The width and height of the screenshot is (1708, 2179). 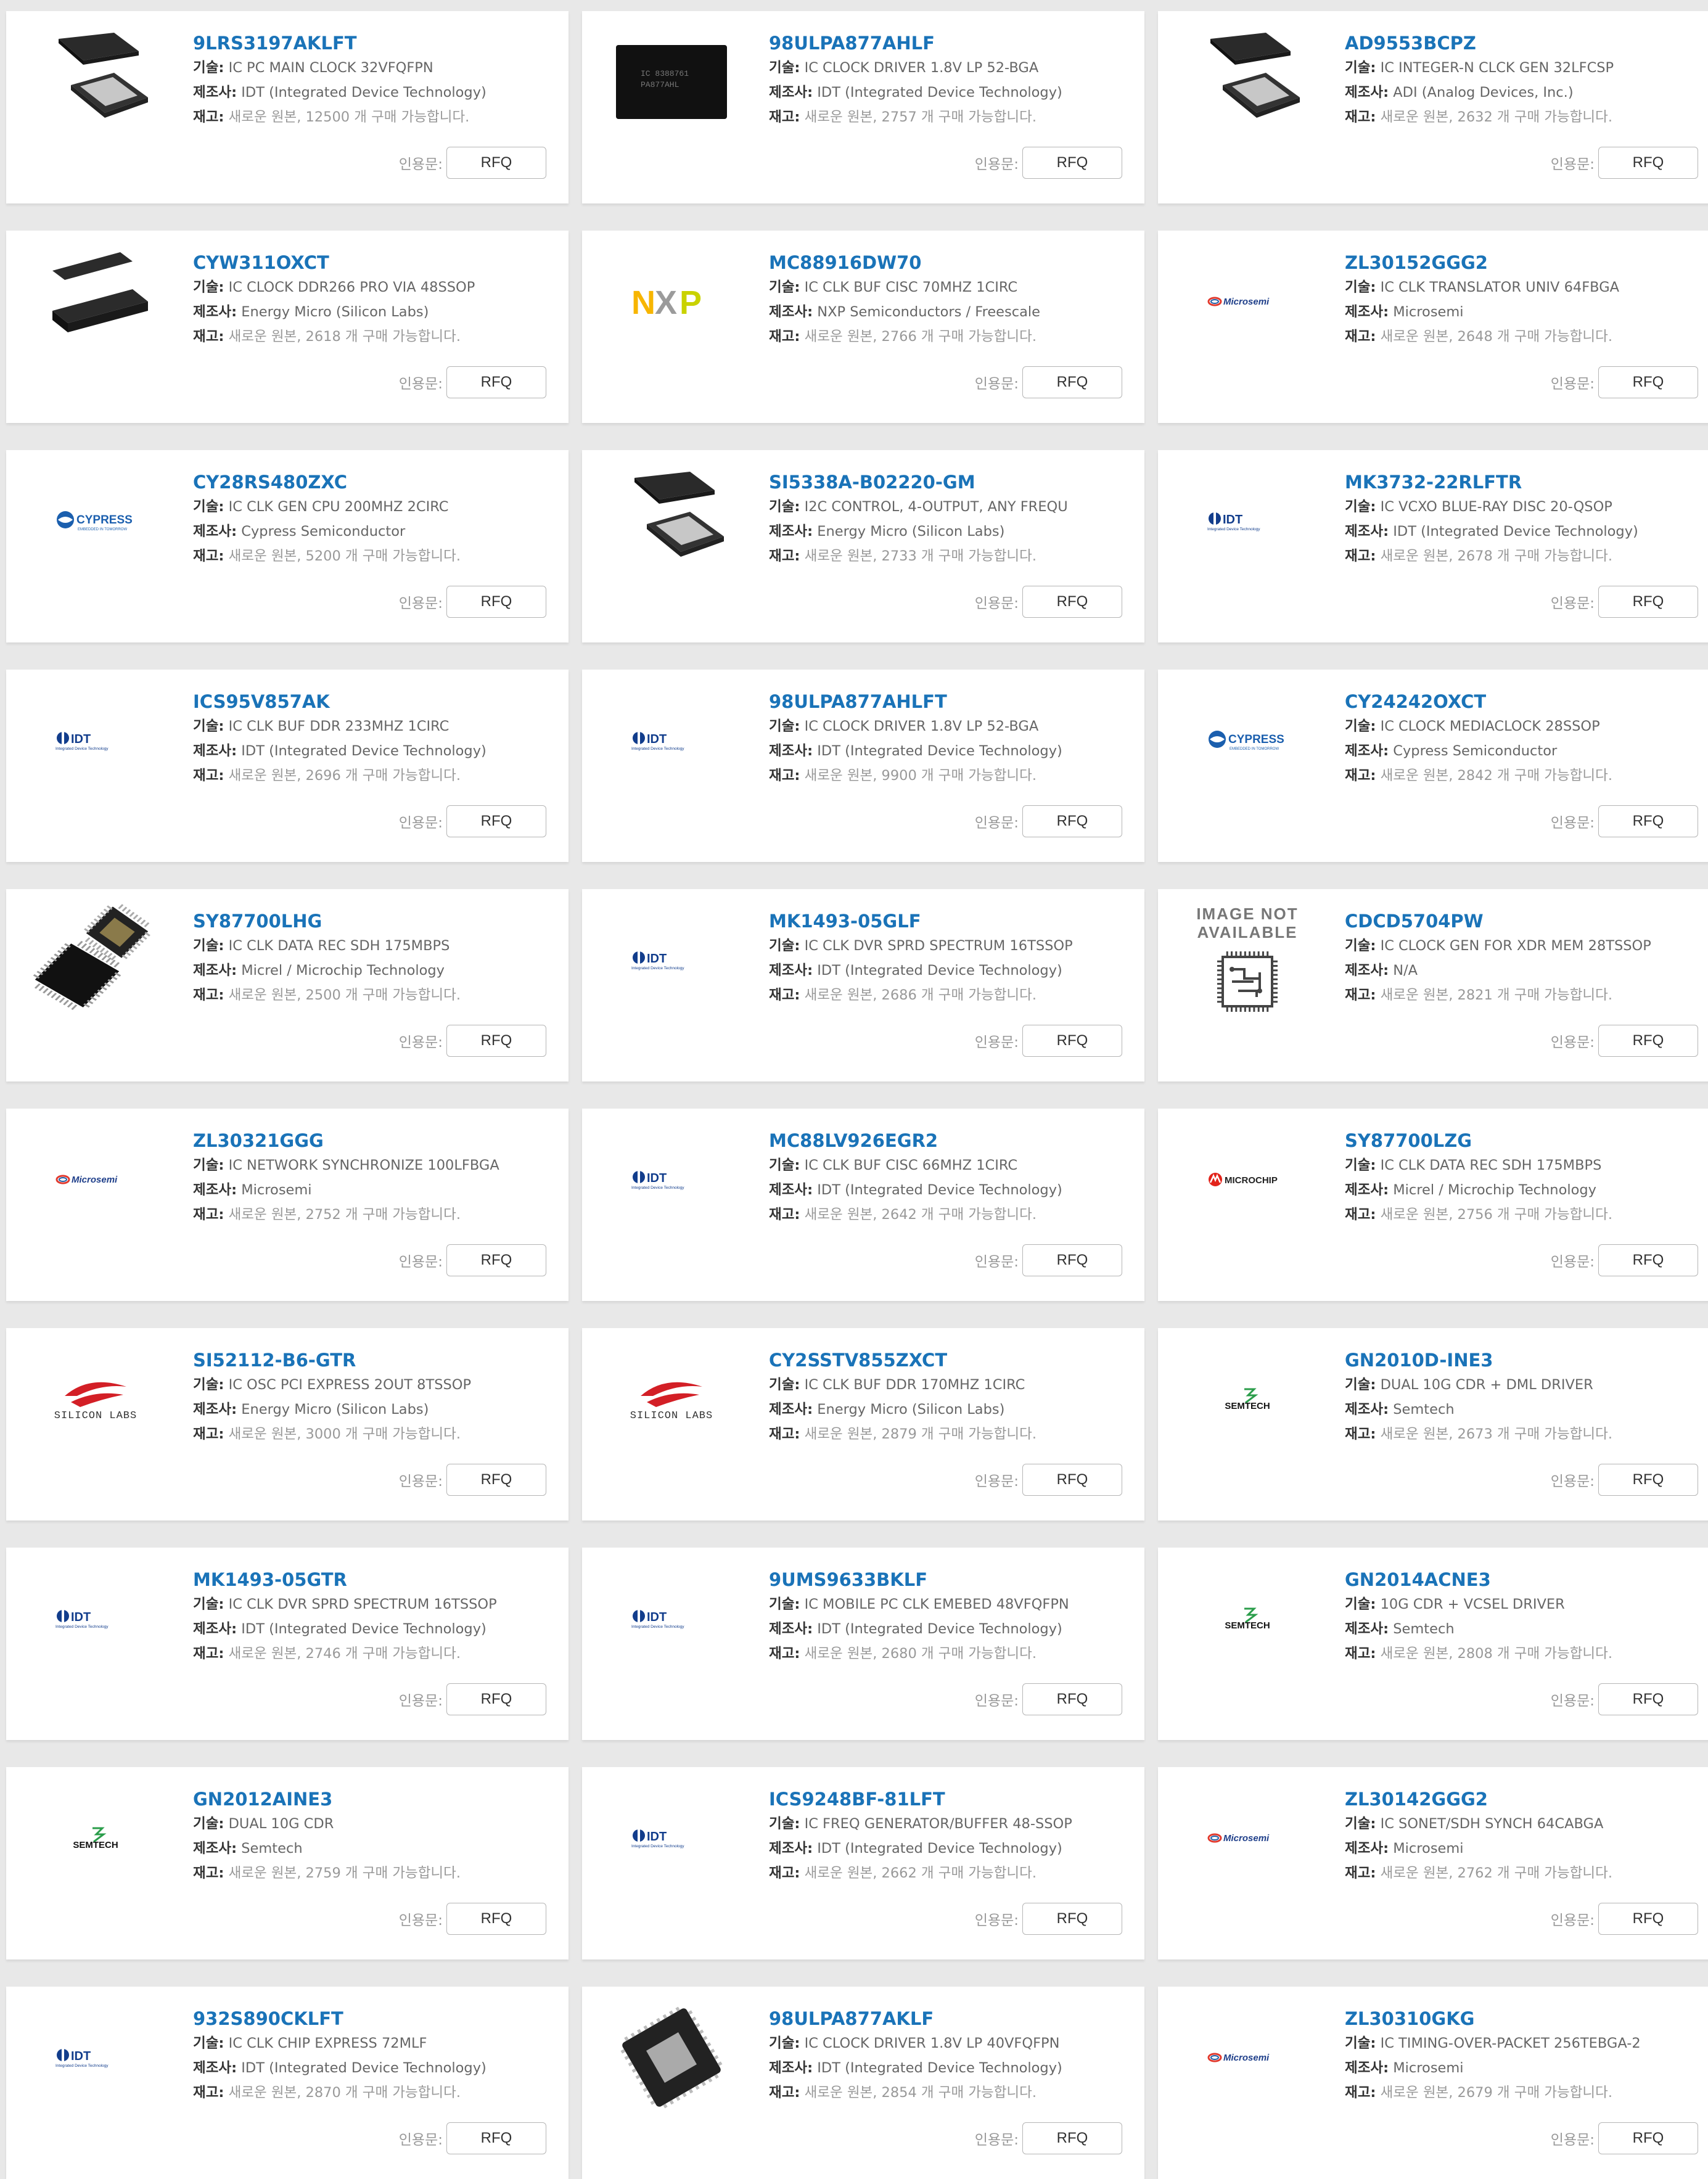 I want to click on part-number-link: 98ULPA877AKLF, so click(x=851, y=2018).